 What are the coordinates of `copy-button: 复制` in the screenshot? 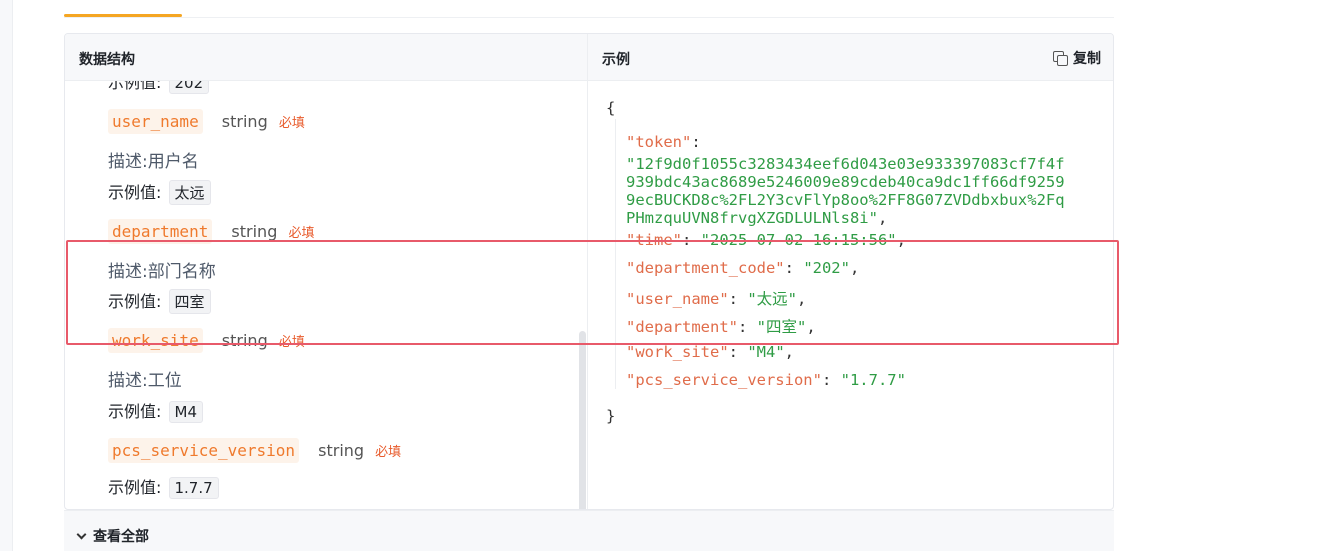 It's located at (1077, 58).